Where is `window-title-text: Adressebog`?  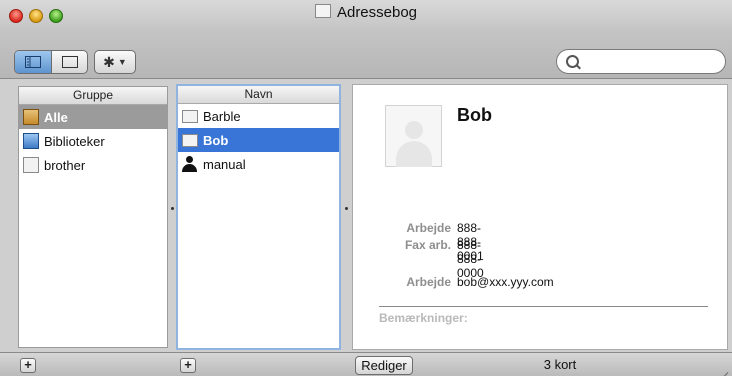
window-title-text: Adressebog is located at coordinates (377, 12).